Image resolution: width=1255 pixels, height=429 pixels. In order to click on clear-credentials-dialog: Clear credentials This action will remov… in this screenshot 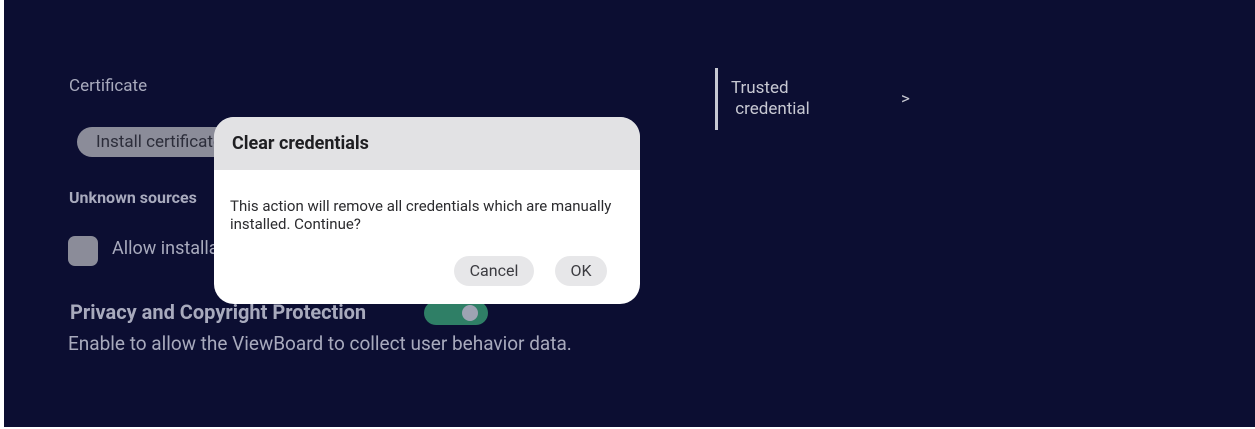, I will do `click(427, 210)`.